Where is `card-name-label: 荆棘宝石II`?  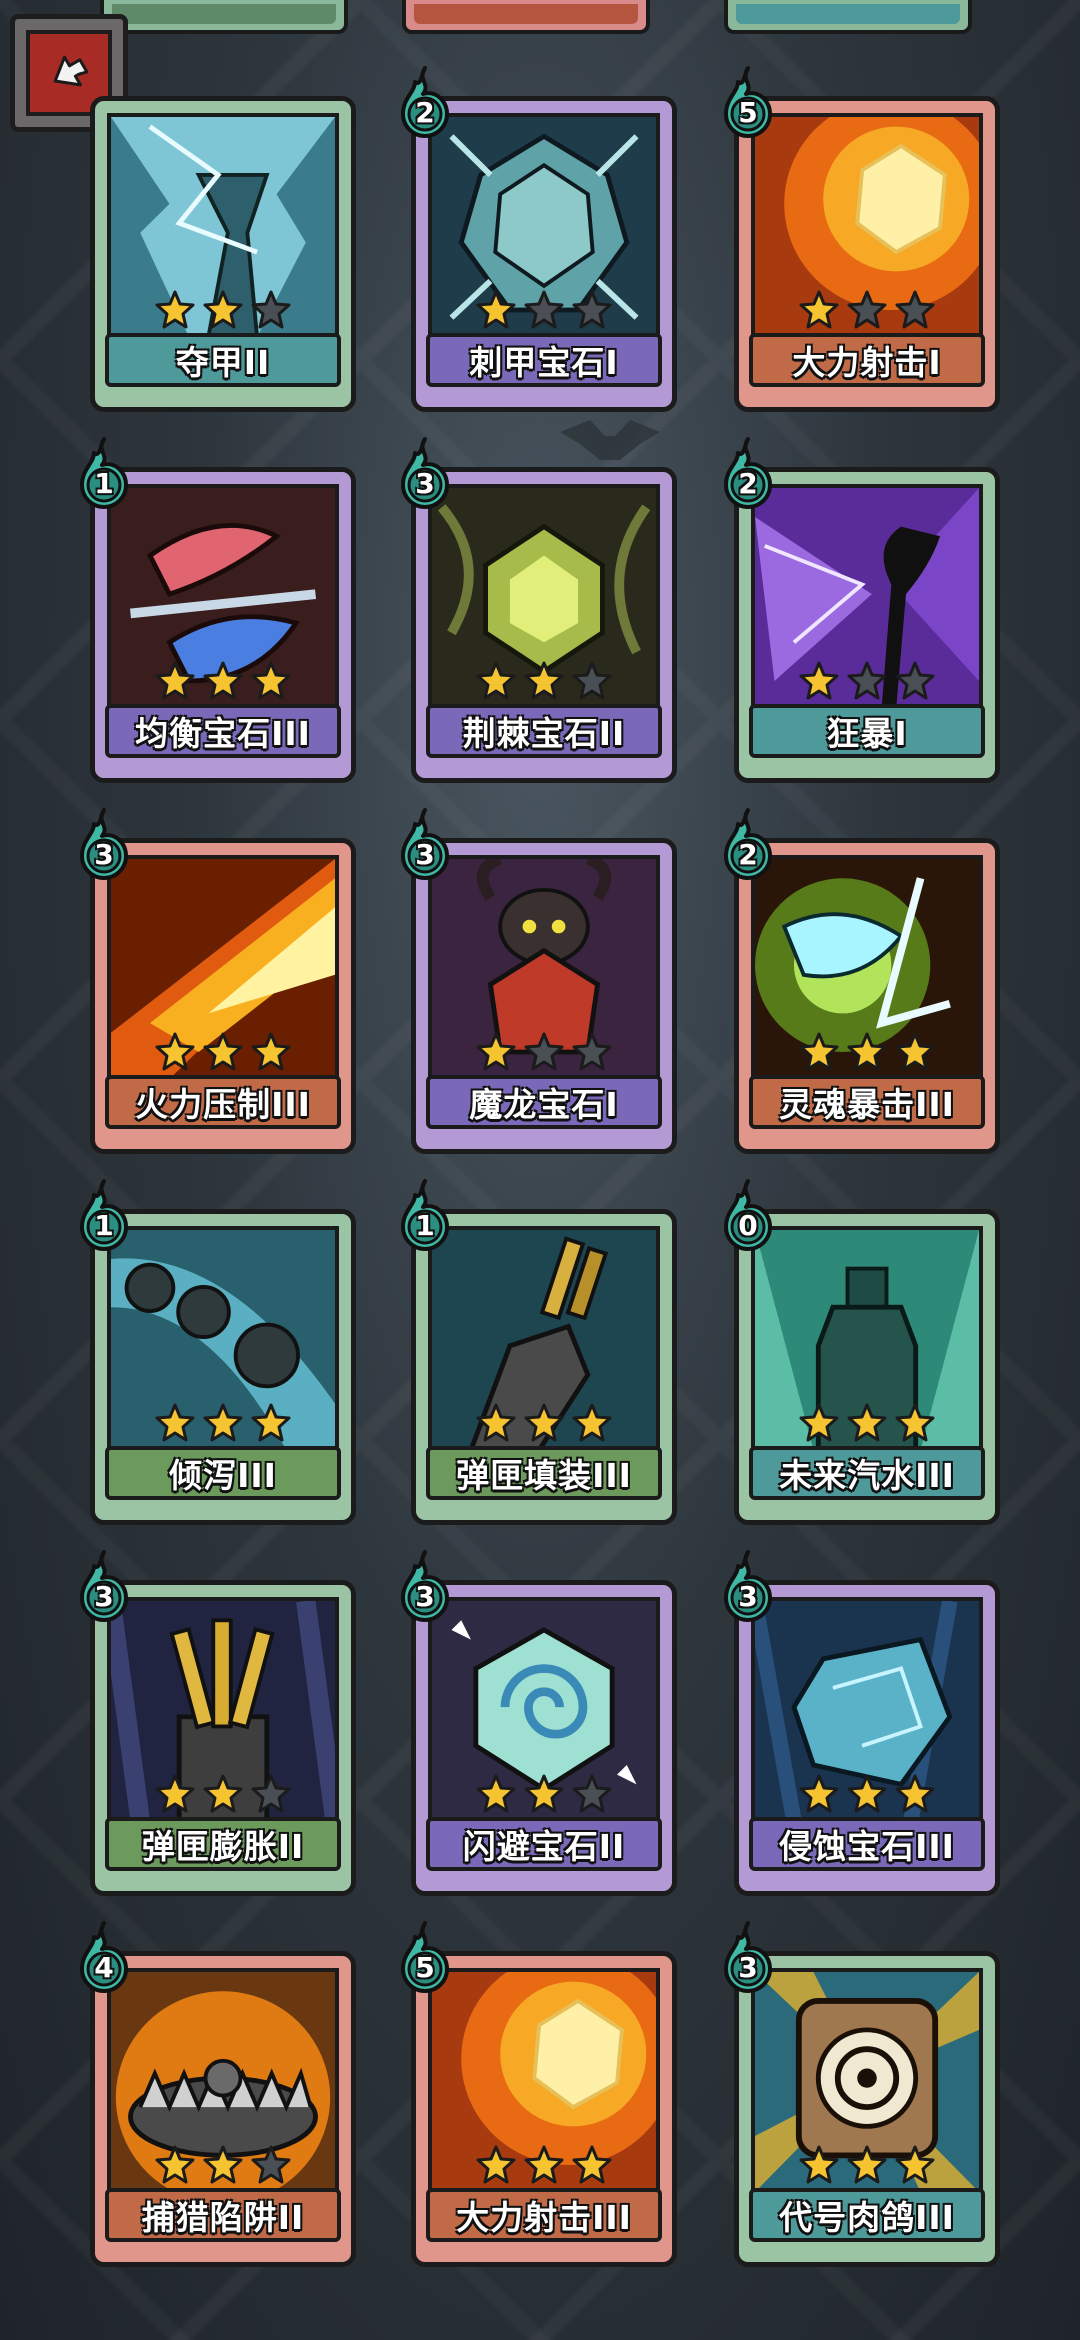 card-name-label: 荆棘宝石II is located at coordinates (544, 731).